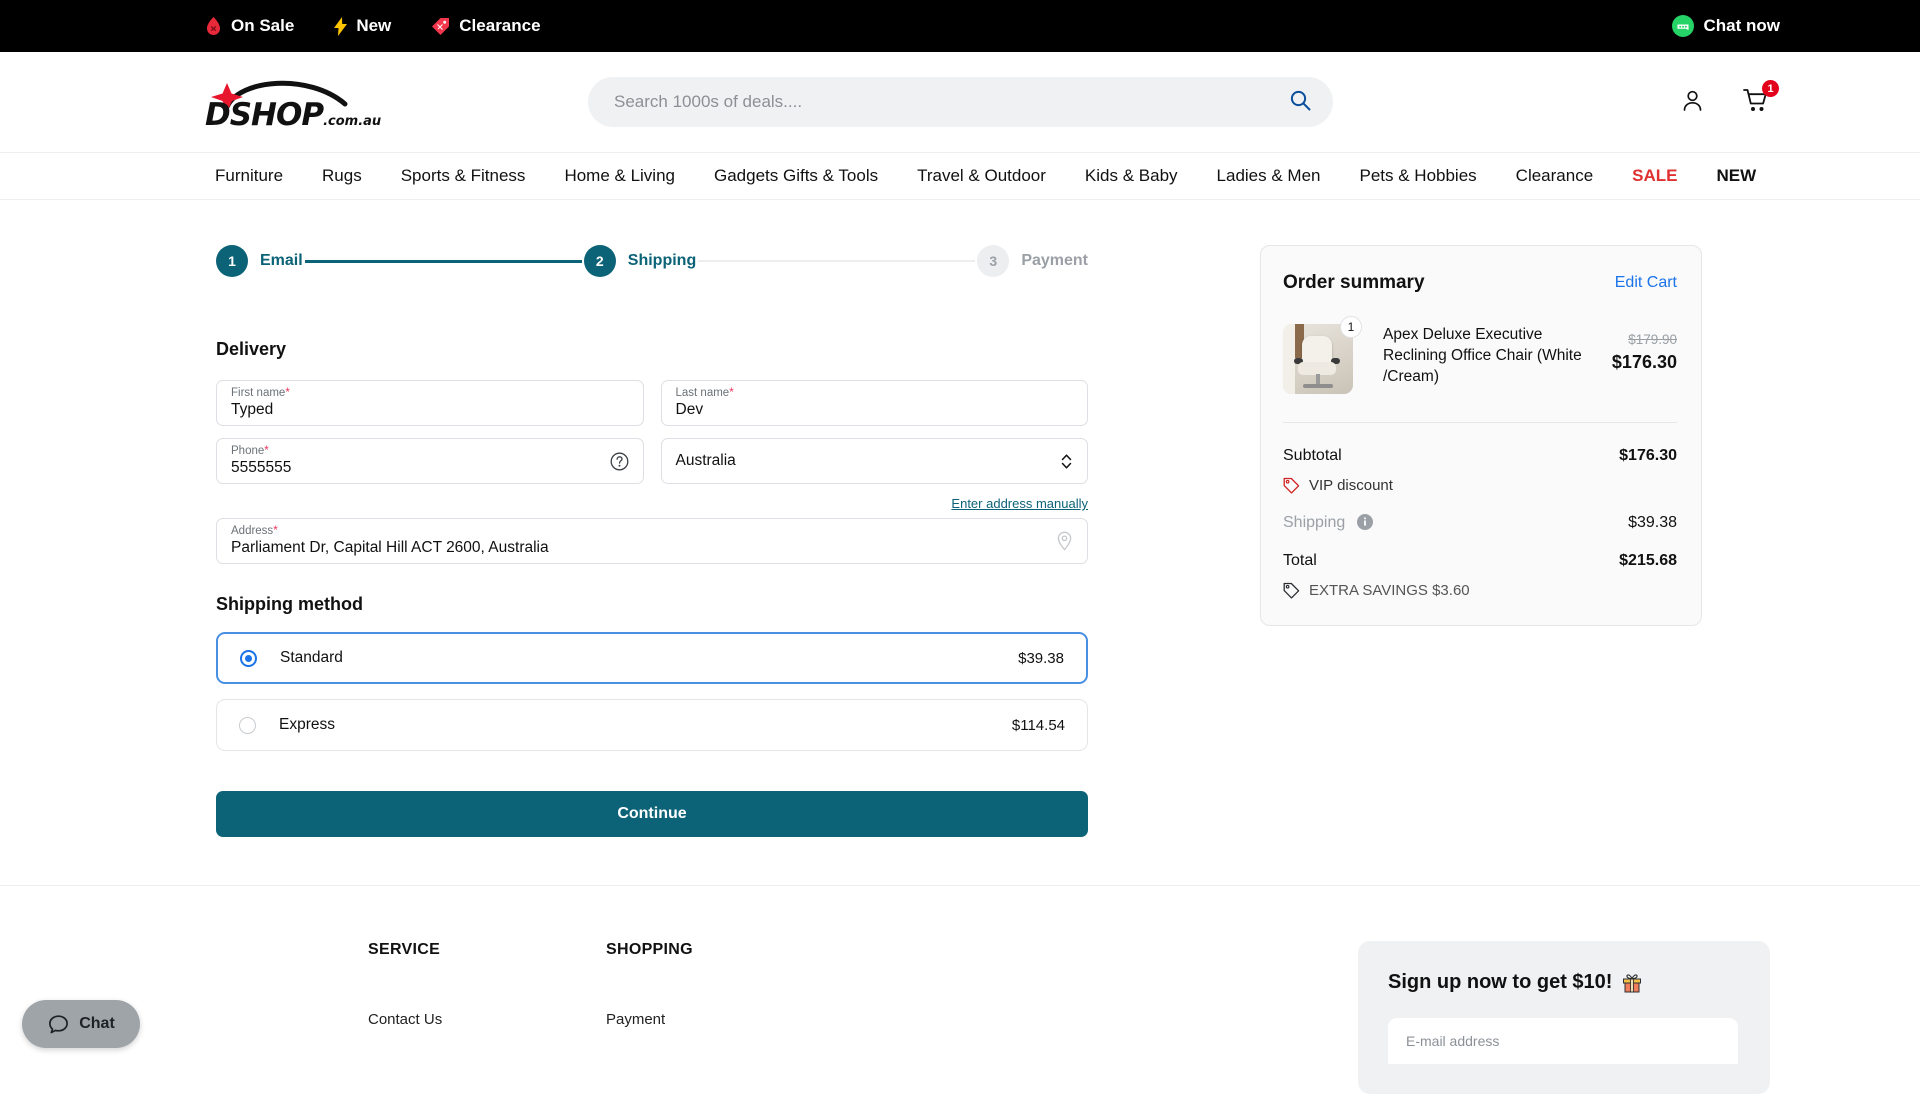 This screenshot has height=1094, width=1920. I want to click on info-icon, so click(1365, 522).